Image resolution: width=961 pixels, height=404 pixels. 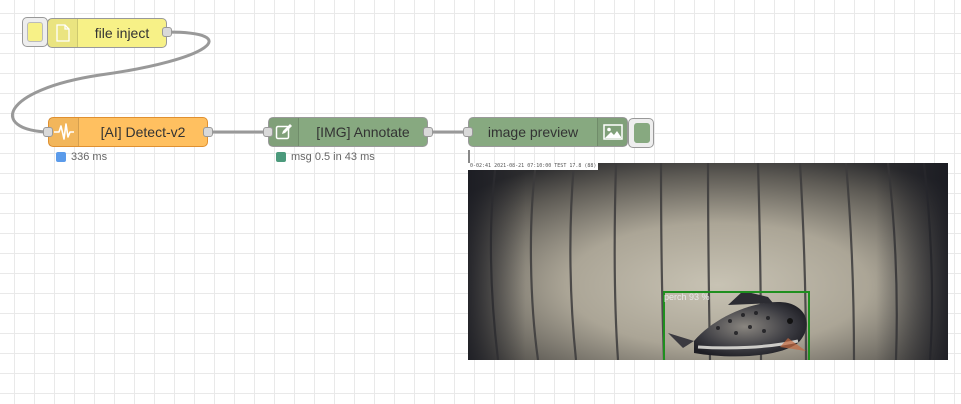 What do you see at coordinates (64, 132) in the screenshot?
I see `waveform-icon` at bounding box center [64, 132].